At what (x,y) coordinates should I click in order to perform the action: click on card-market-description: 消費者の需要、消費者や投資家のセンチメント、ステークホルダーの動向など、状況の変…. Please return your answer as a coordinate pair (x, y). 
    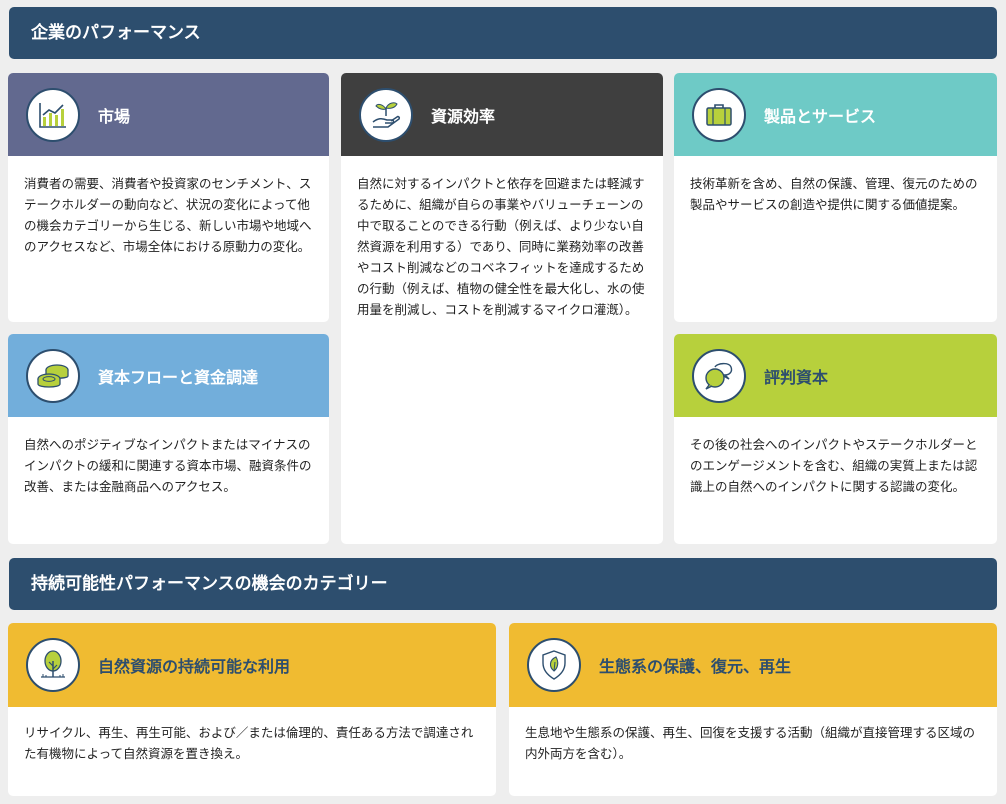
    Looking at the image, I should click on (168, 215).